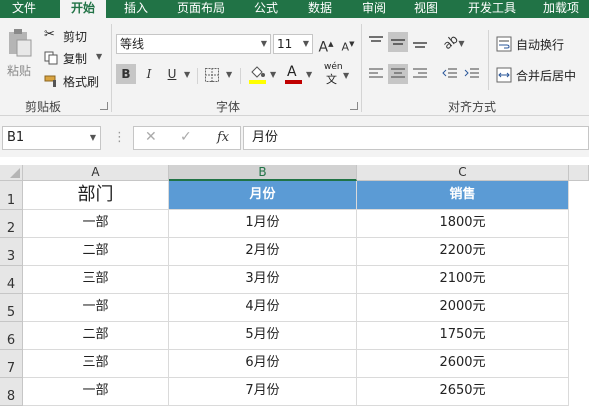 The height and width of the screenshot is (416, 589). Describe the element at coordinates (11, 308) in the screenshot. I see `row-header-5: 5` at that location.